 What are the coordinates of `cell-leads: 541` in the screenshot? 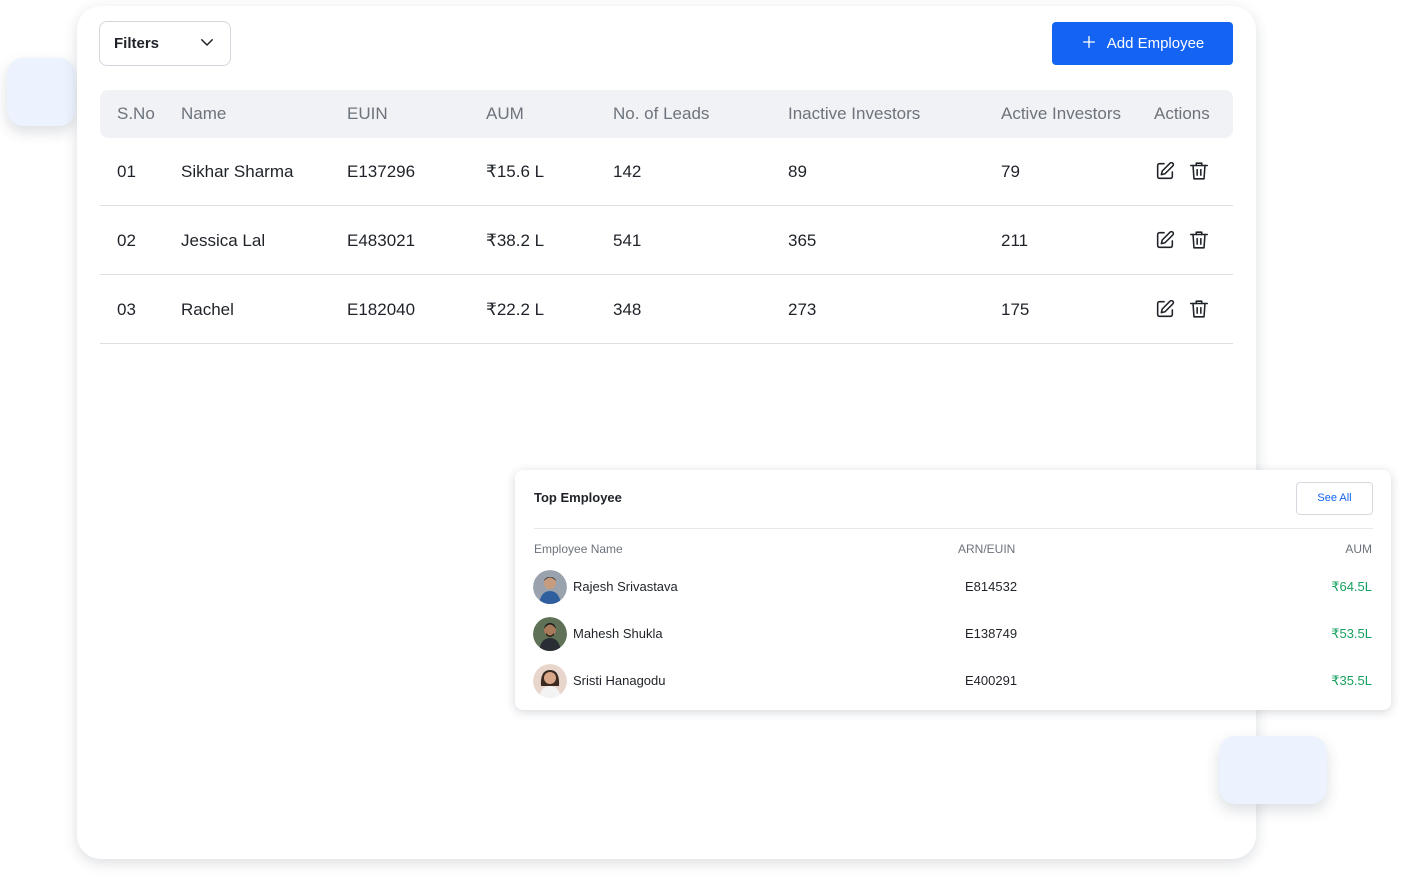 It's located at (627, 240).